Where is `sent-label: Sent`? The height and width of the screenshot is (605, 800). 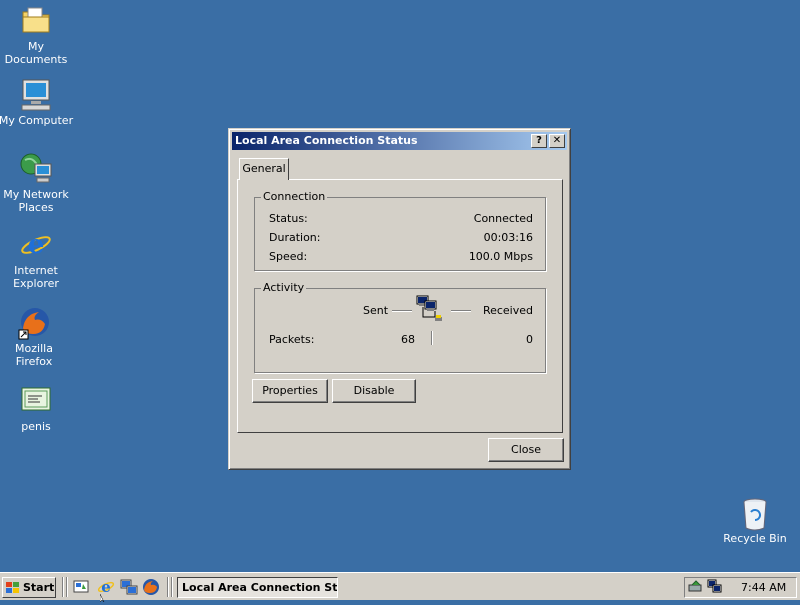 sent-label: Sent is located at coordinates (376, 310).